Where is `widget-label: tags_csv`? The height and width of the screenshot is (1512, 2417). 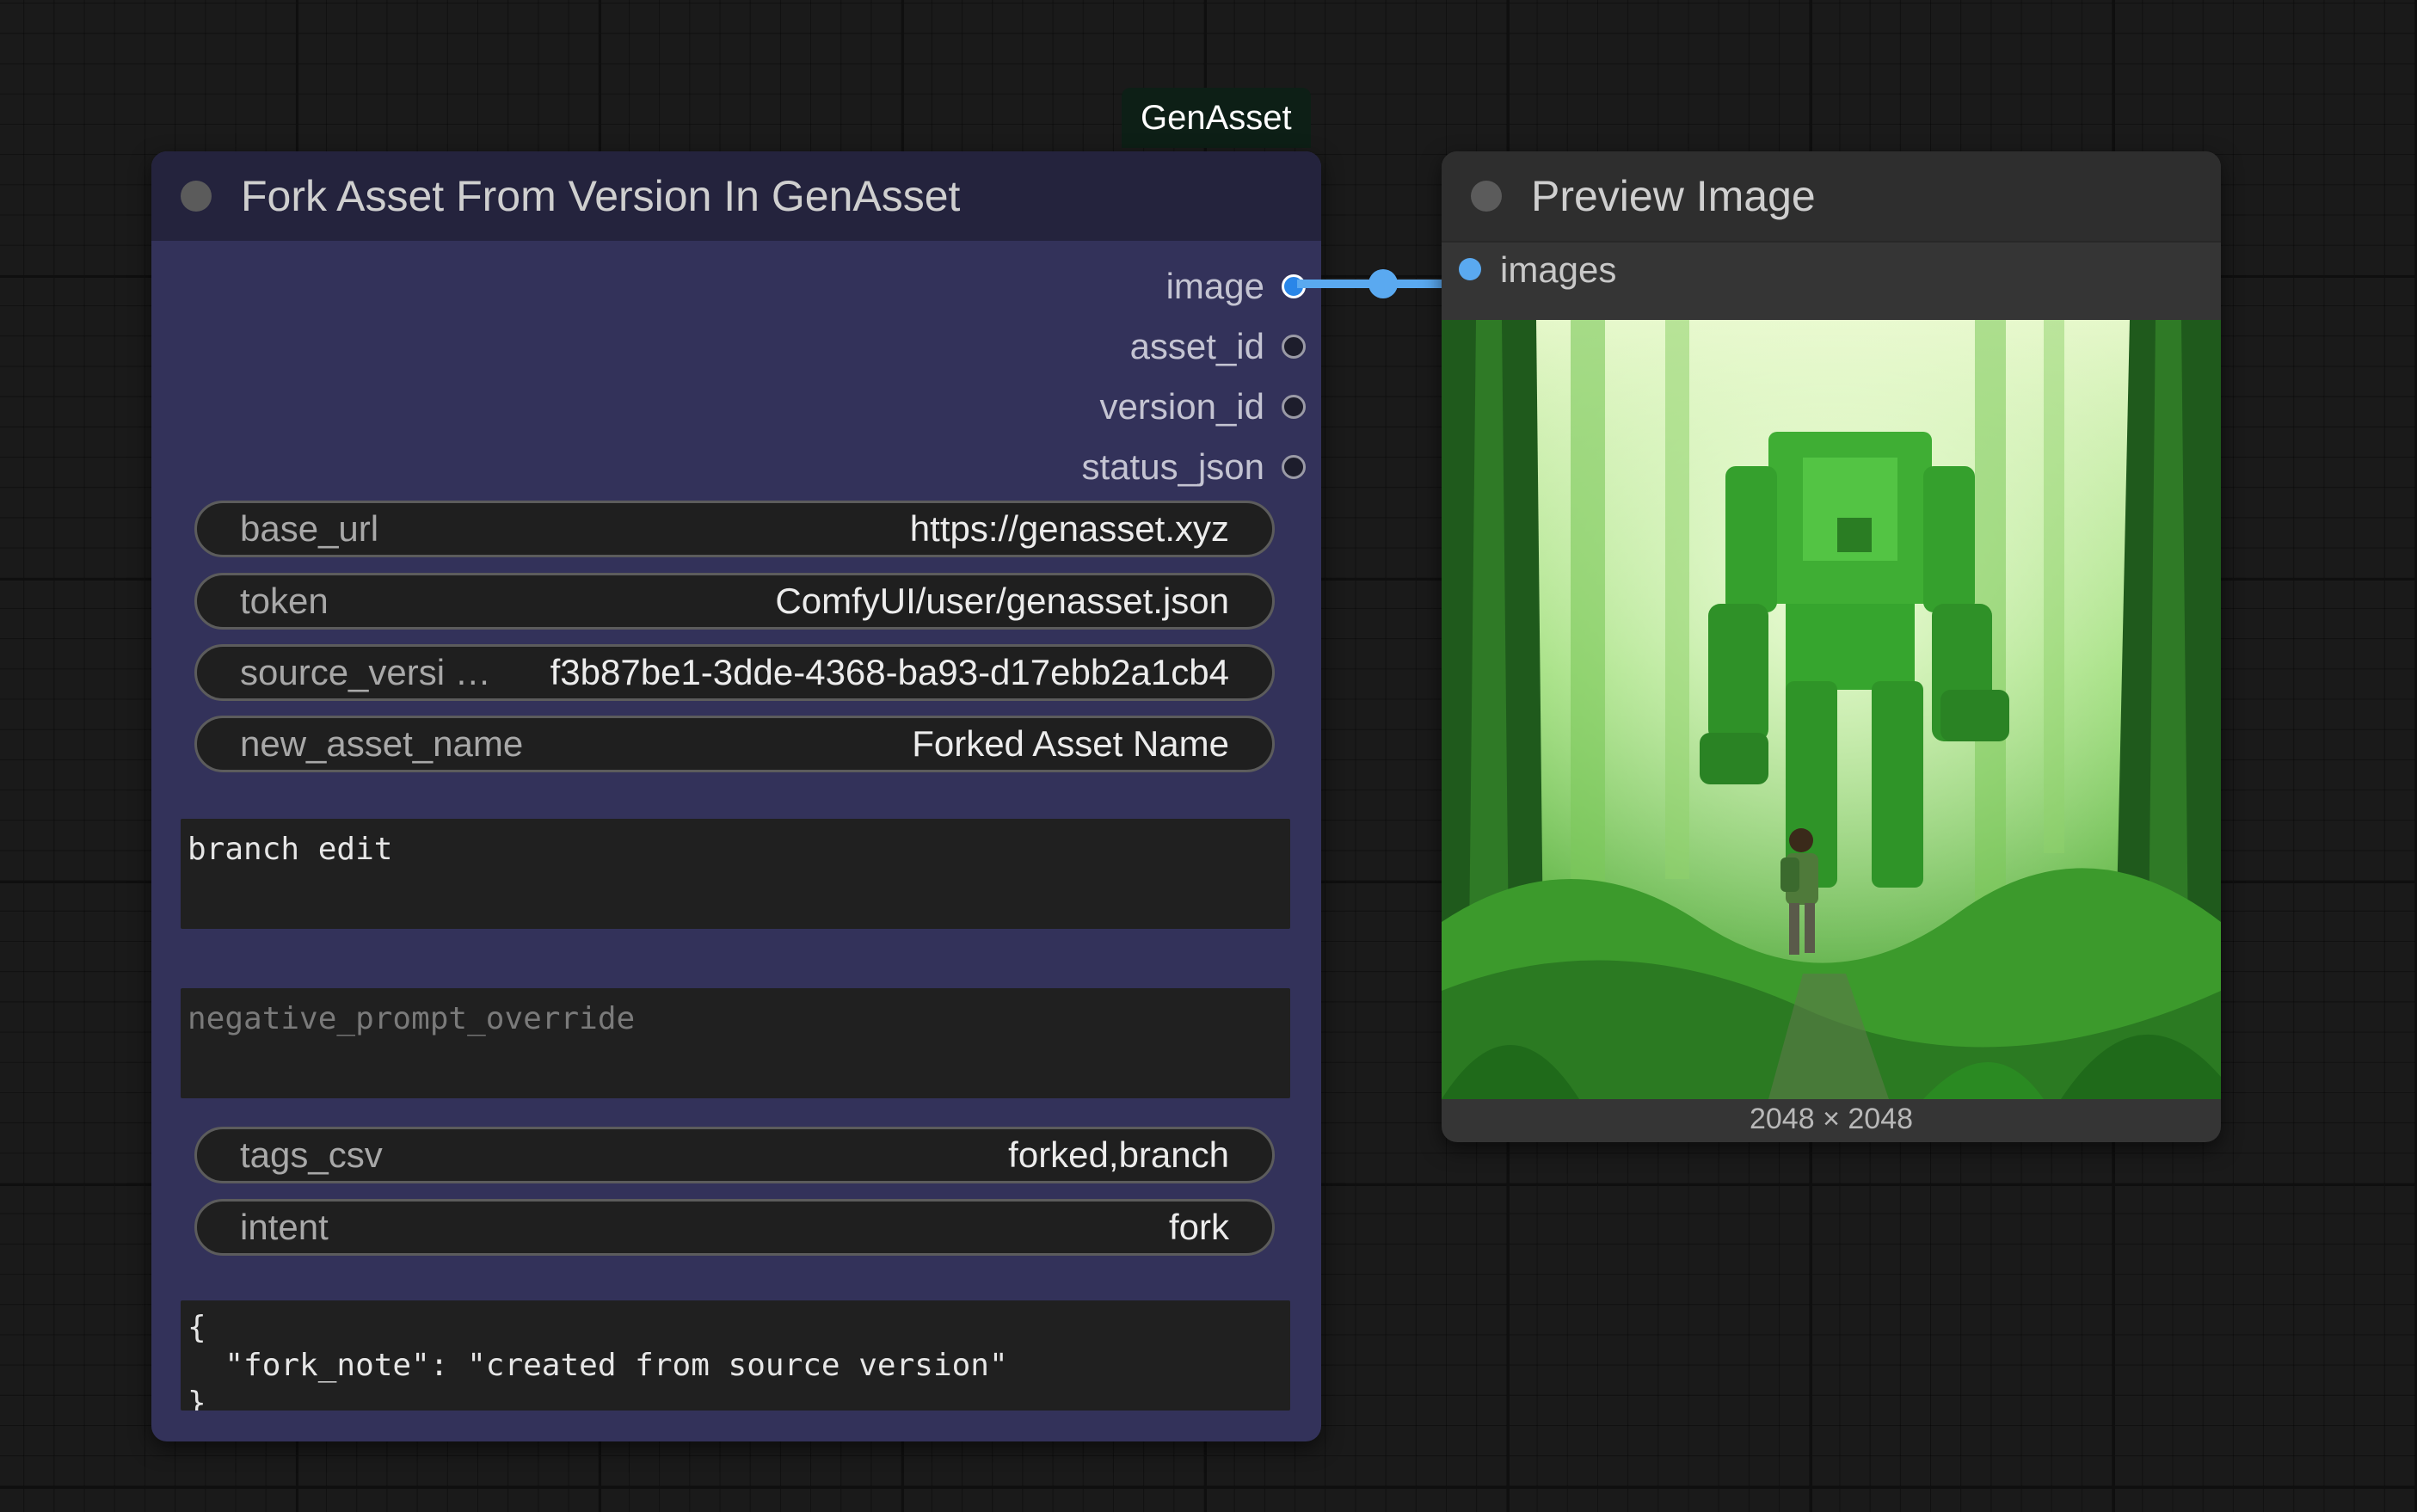
widget-label: tags_csv is located at coordinates (311, 1155).